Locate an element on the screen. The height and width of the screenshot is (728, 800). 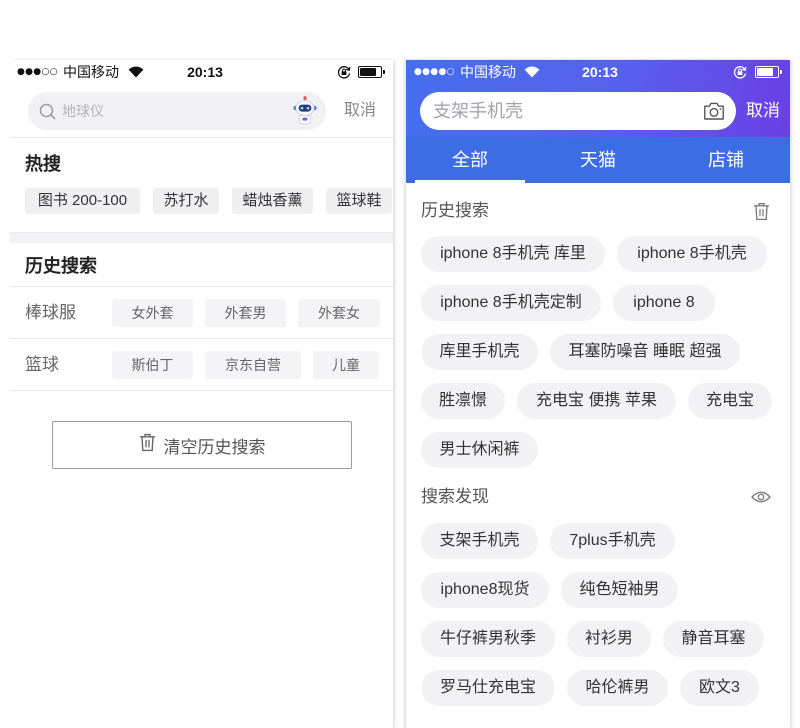
discover-tag: 静音耳塞 is located at coordinates (713, 639).